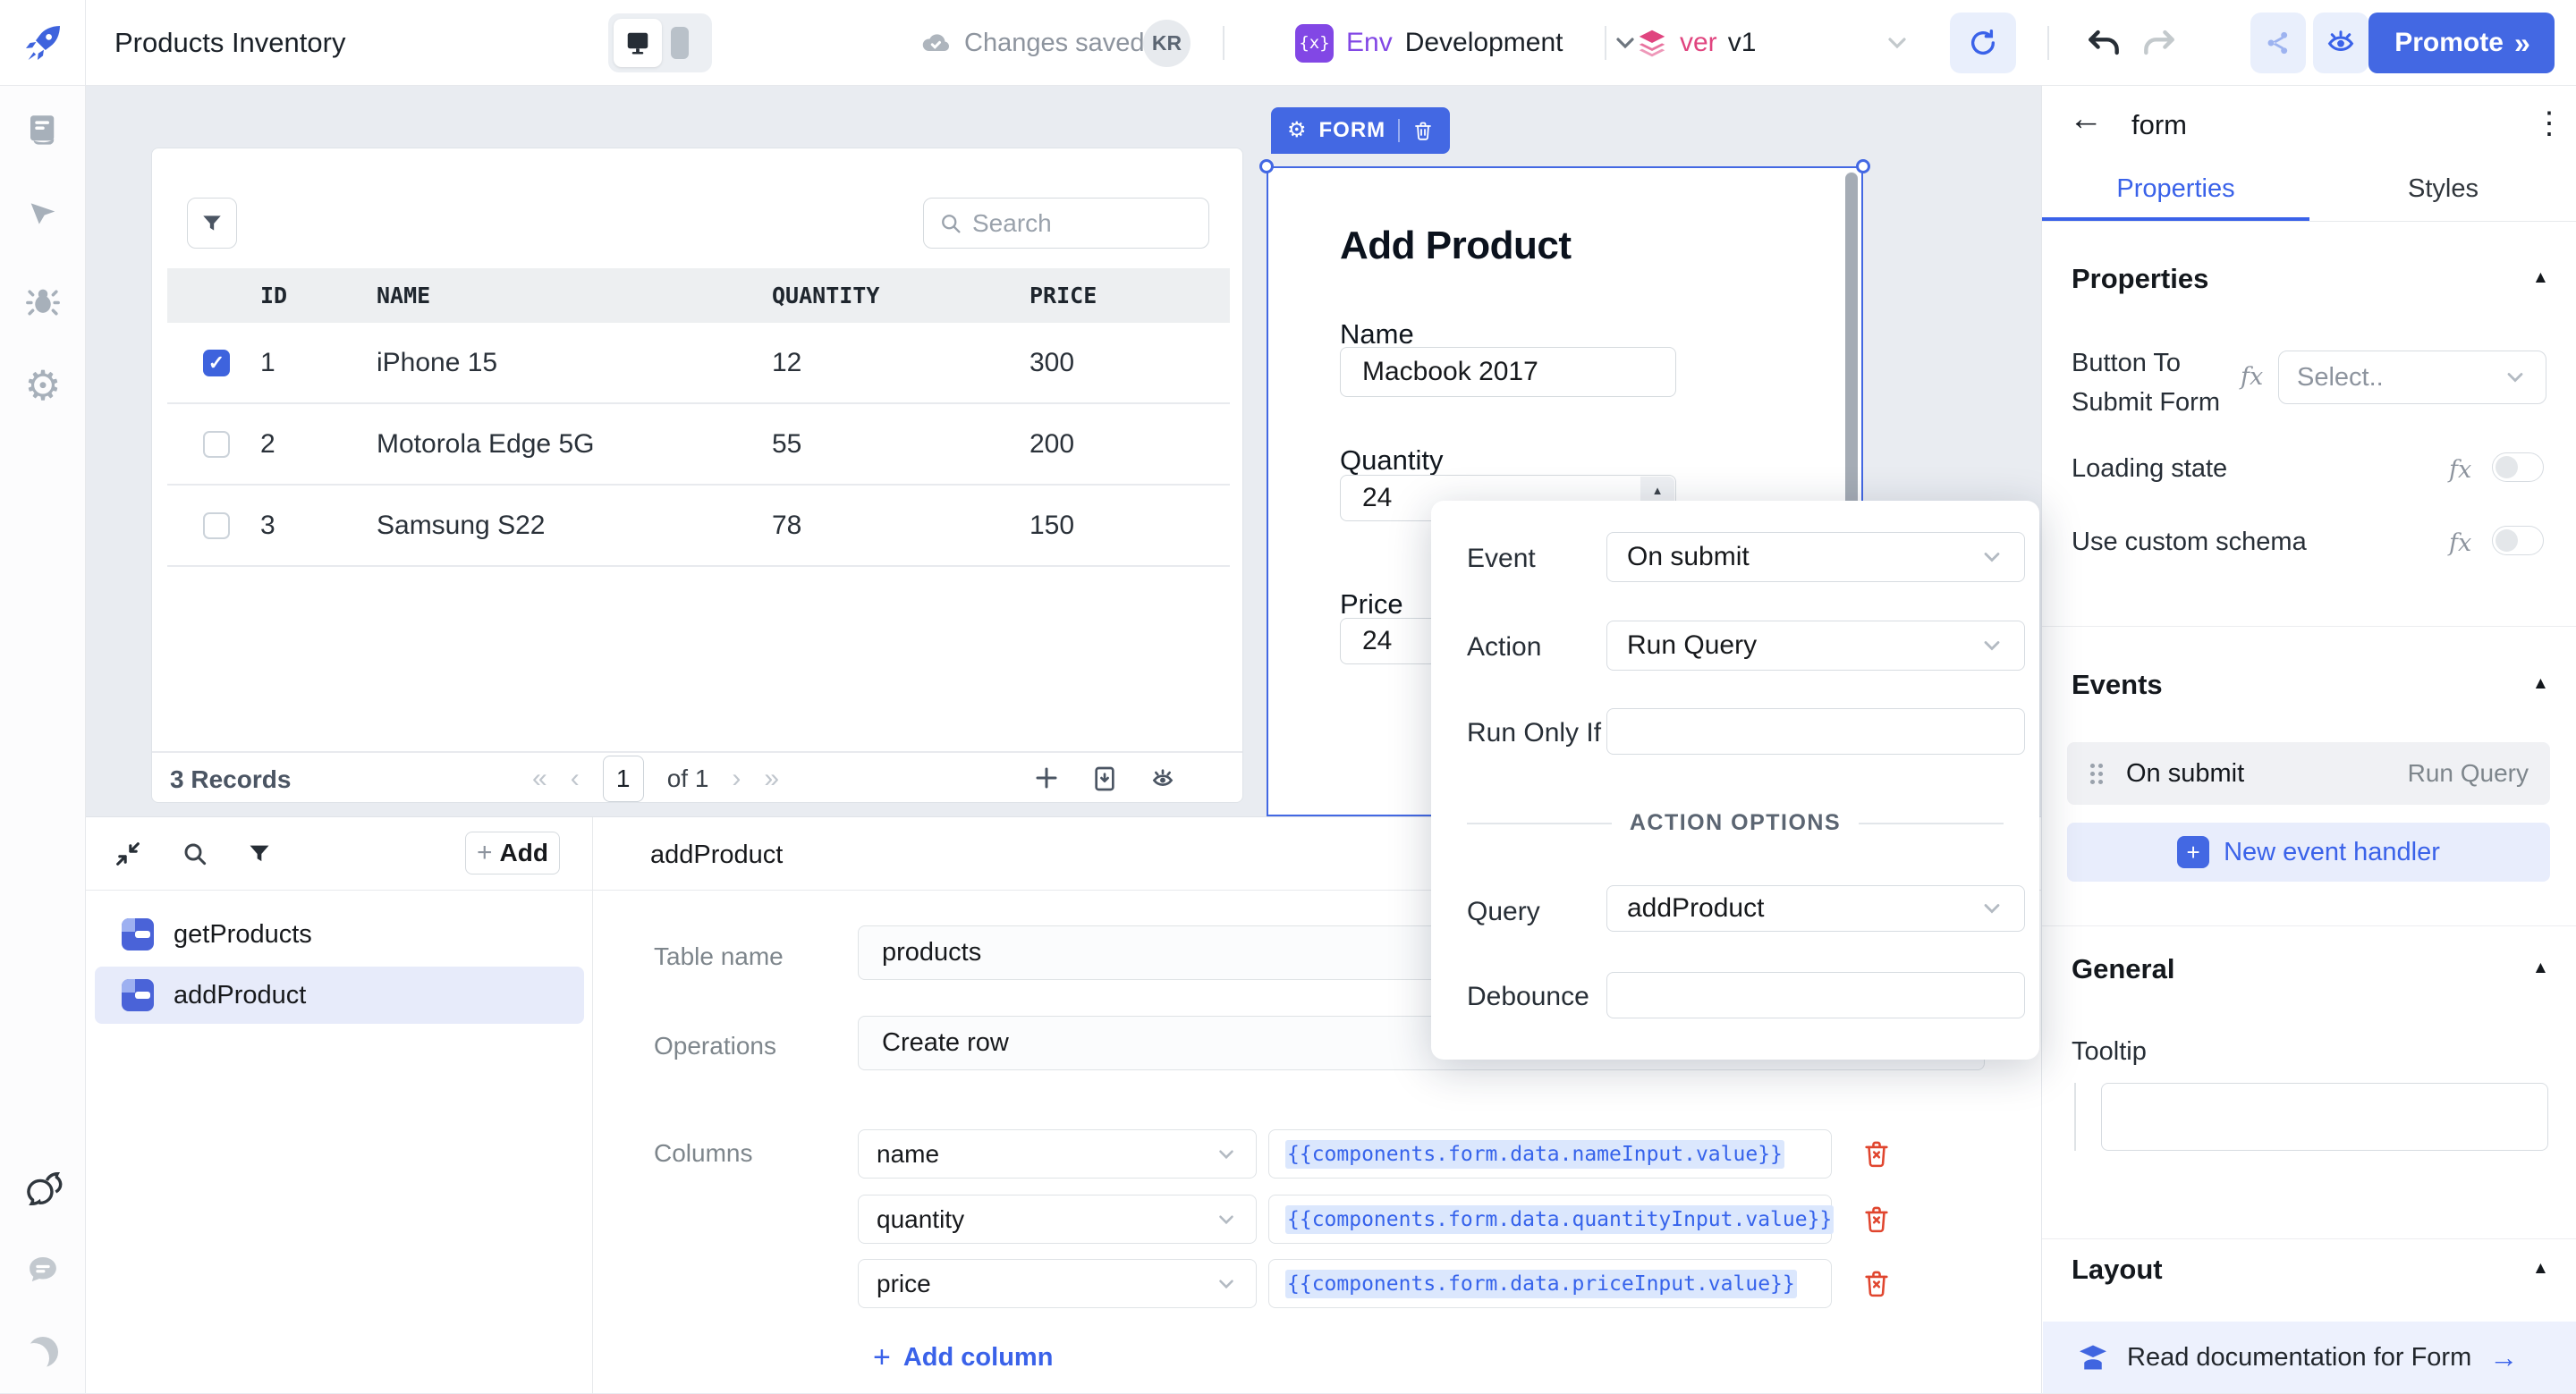 The width and height of the screenshot is (2576, 1394). Describe the element at coordinates (43, 299) in the screenshot. I see `sidebar-item-debugger` at that location.